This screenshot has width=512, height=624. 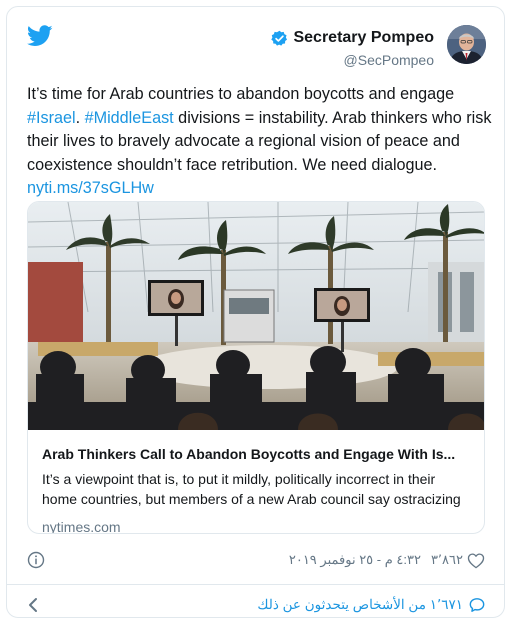 I want to click on hashtag-middleeast-link: #MiddleEast, so click(x=129, y=118).